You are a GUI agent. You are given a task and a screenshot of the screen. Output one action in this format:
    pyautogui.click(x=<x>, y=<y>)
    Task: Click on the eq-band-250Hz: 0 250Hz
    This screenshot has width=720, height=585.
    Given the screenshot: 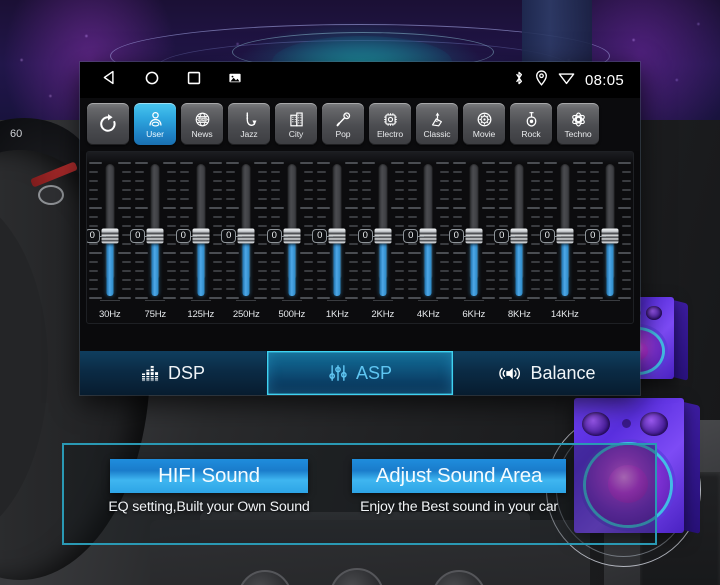 What is the action you would take?
    pyautogui.click(x=245, y=237)
    